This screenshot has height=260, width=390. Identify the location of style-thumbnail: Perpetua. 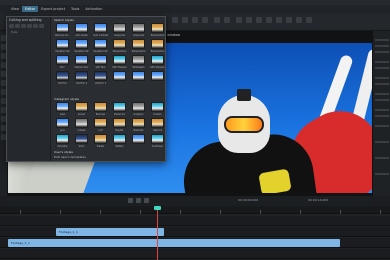
(62, 142).